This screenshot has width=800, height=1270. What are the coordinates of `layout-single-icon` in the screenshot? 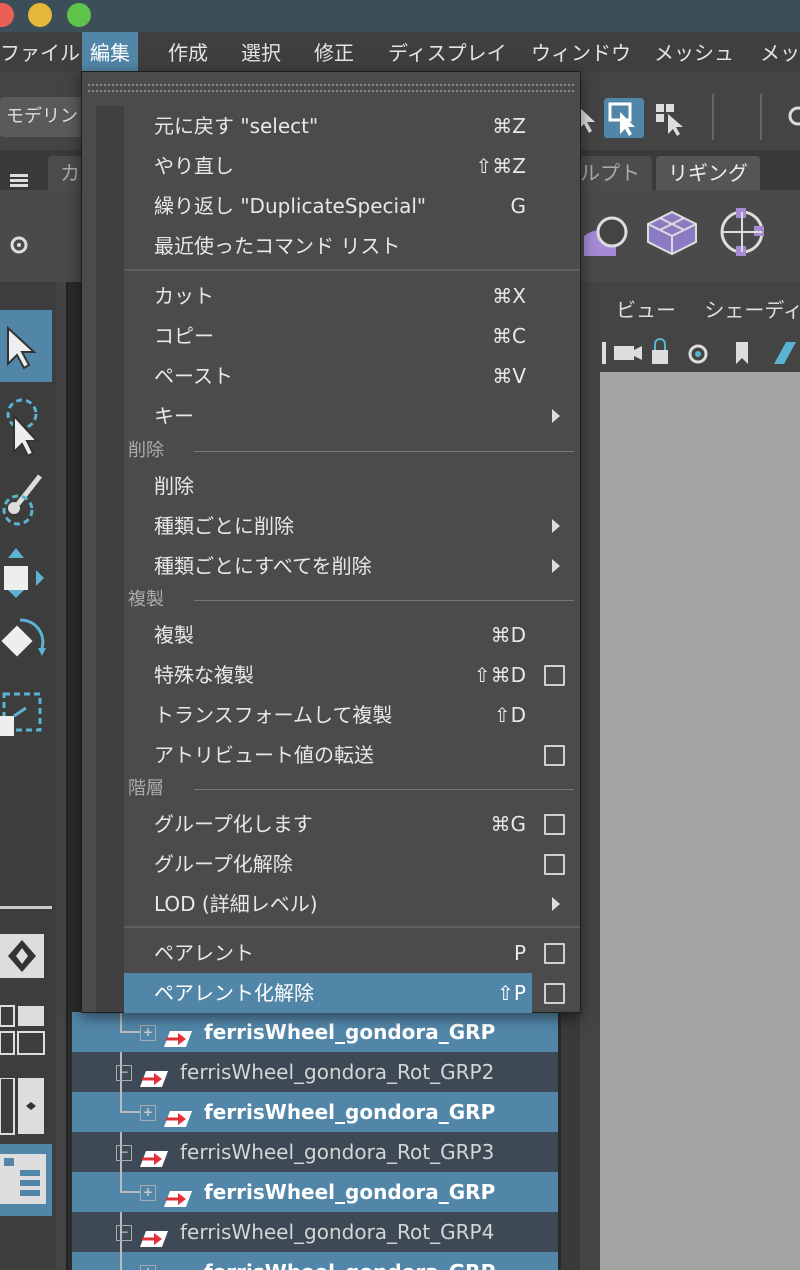 It's located at (26, 958).